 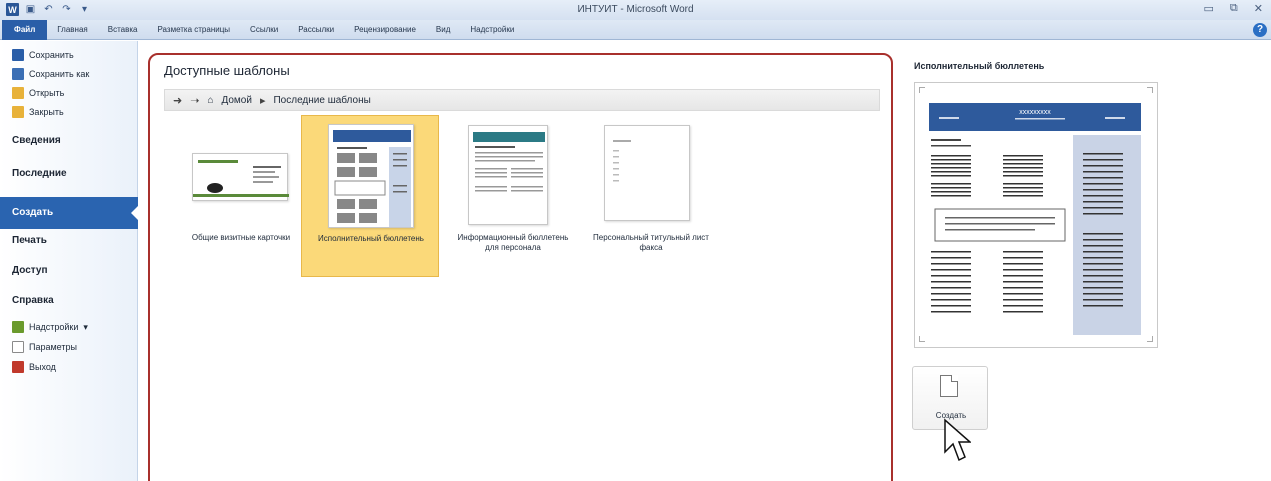 I want to click on nav-close-label: Закрыть, so click(x=46, y=112).